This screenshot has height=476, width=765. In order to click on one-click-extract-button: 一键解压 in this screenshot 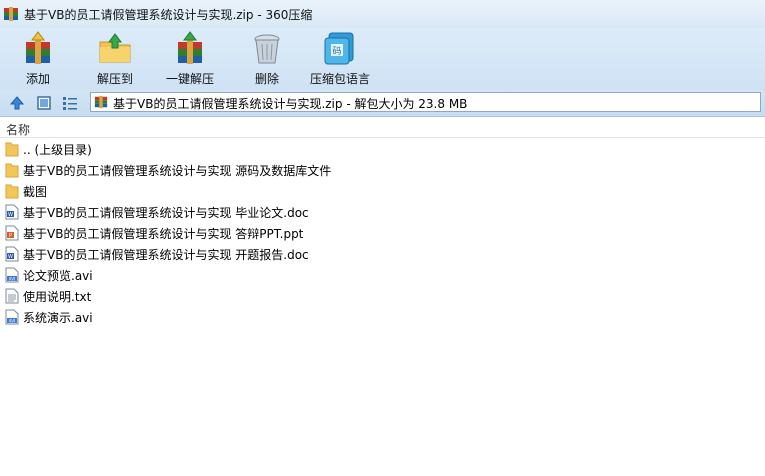, I will do `click(190, 59)`.